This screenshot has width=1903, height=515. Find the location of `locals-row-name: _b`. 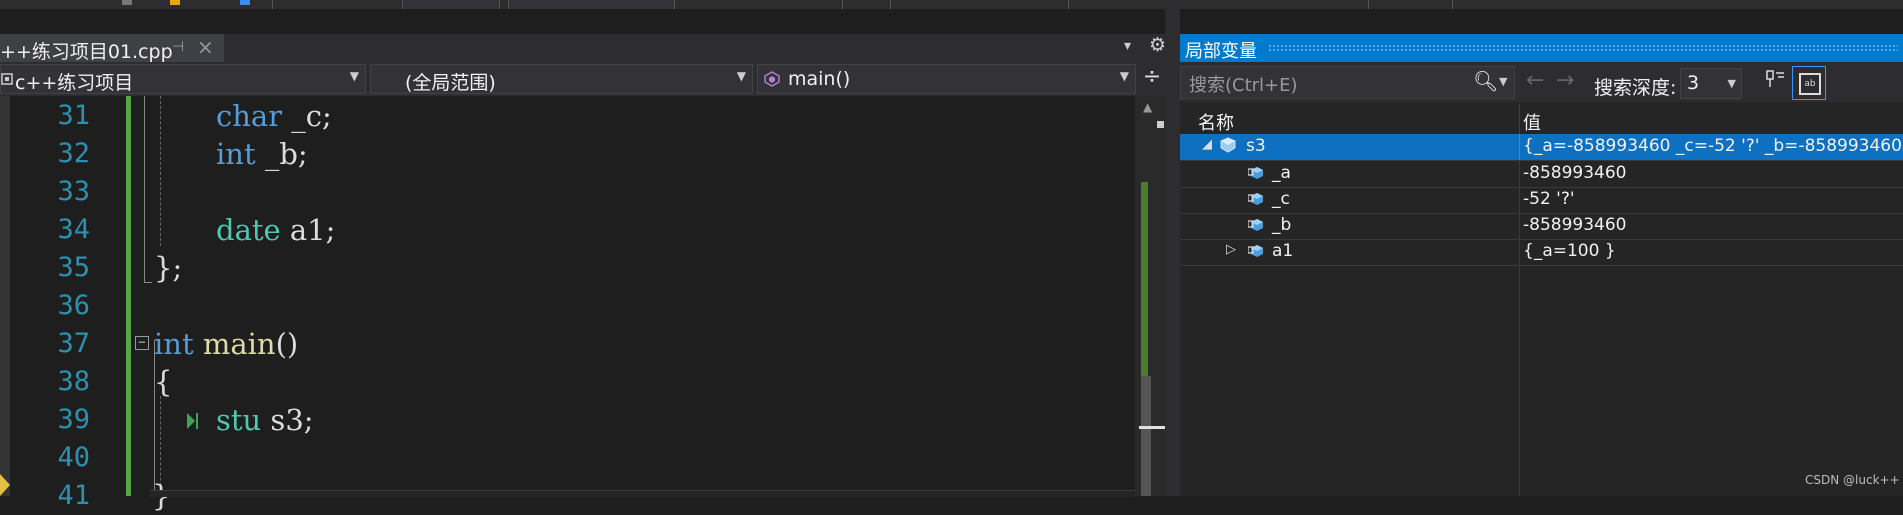

locals-row-name: _b is located at coordinates (1282, 225).